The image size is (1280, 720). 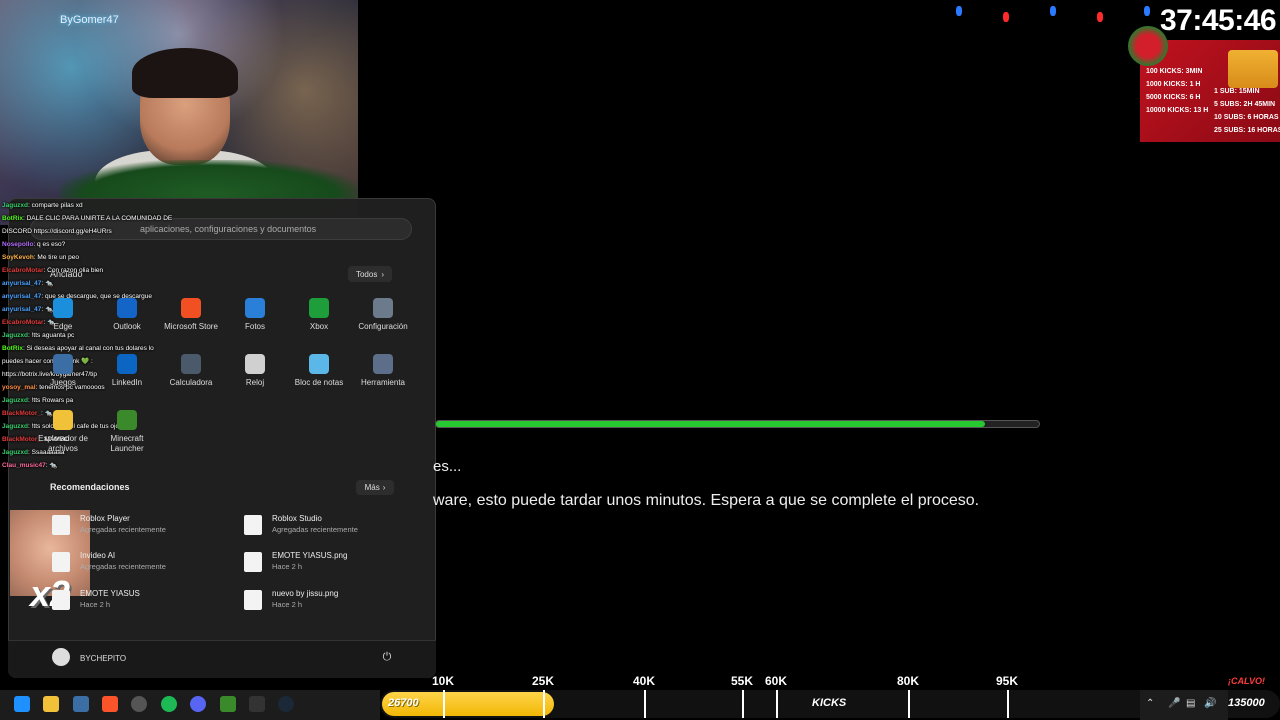 What do you see at coordinates (22, 704) in the screenshot?
I see `windows-start-icon` at bounding box center [22, 704].